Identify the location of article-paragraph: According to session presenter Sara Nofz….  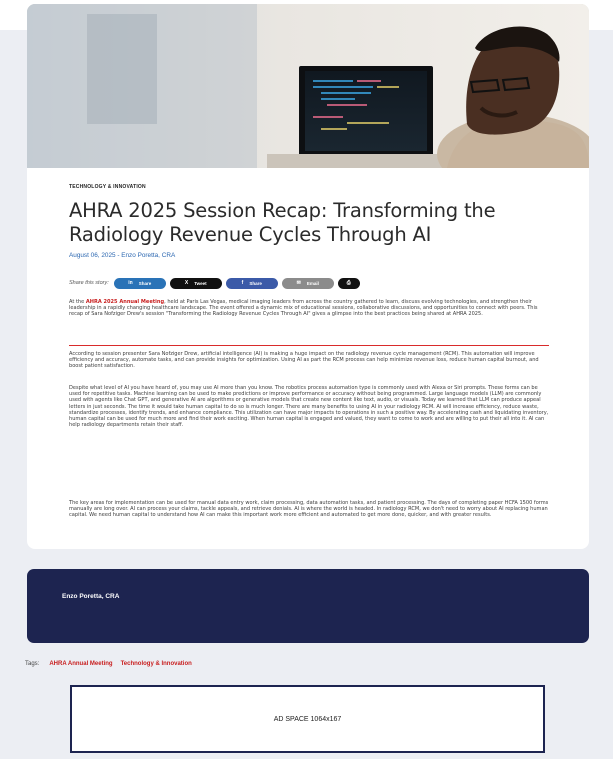
(304, 360).